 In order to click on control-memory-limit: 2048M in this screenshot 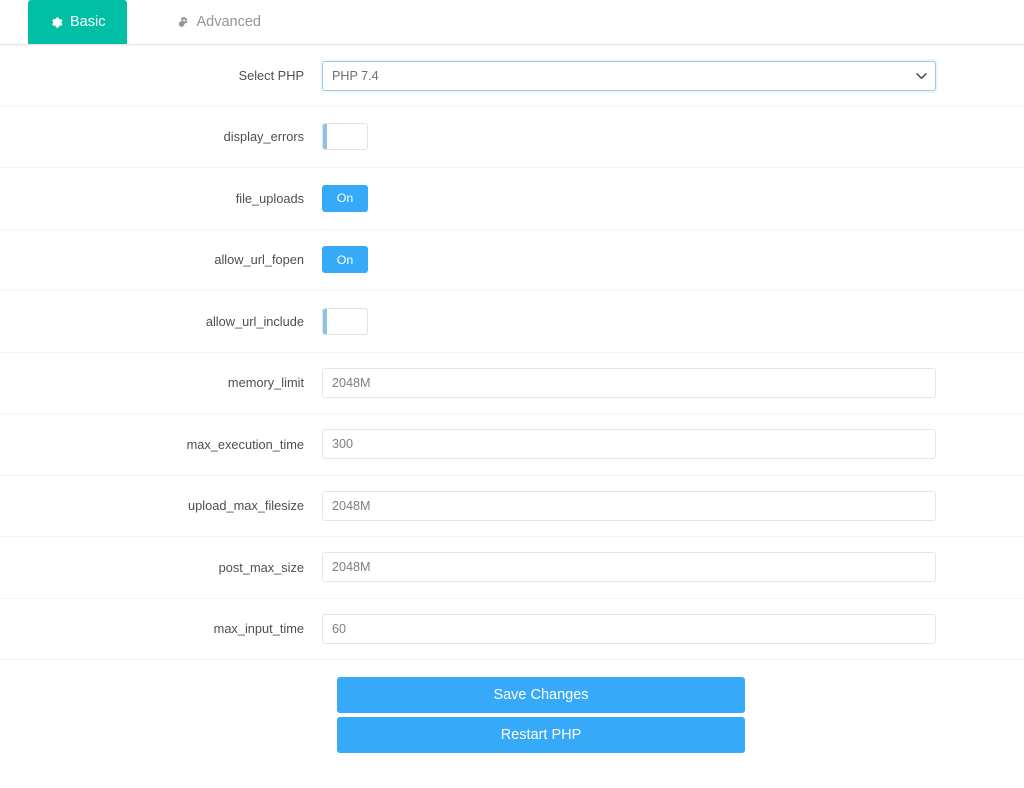, I will do `click(673, 382)`.